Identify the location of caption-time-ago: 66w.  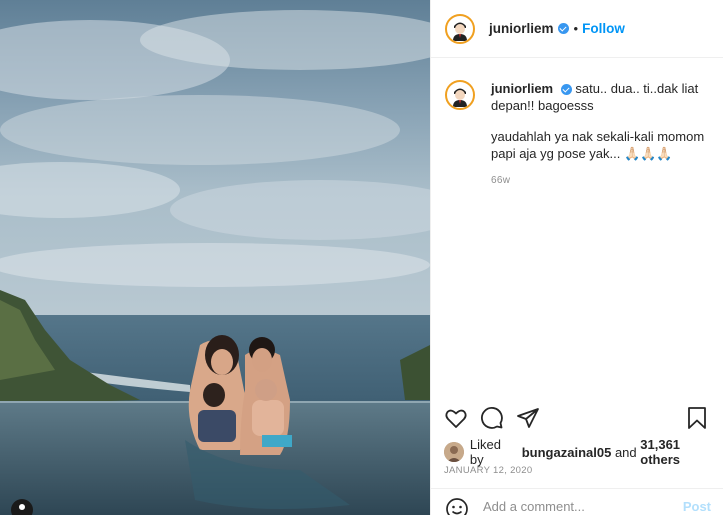
(600, 180).